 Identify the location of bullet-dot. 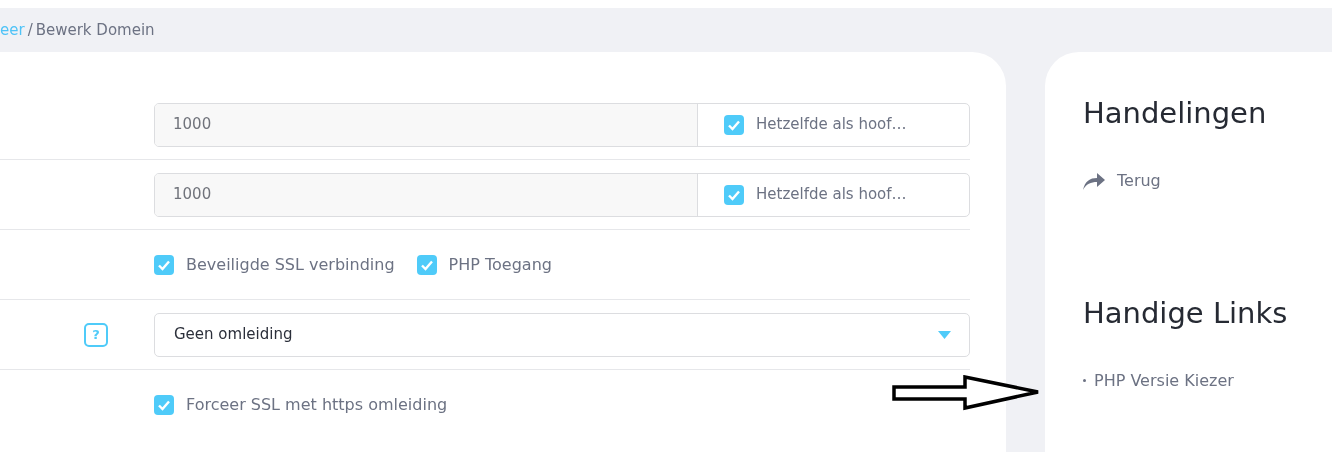
(1084, 381).